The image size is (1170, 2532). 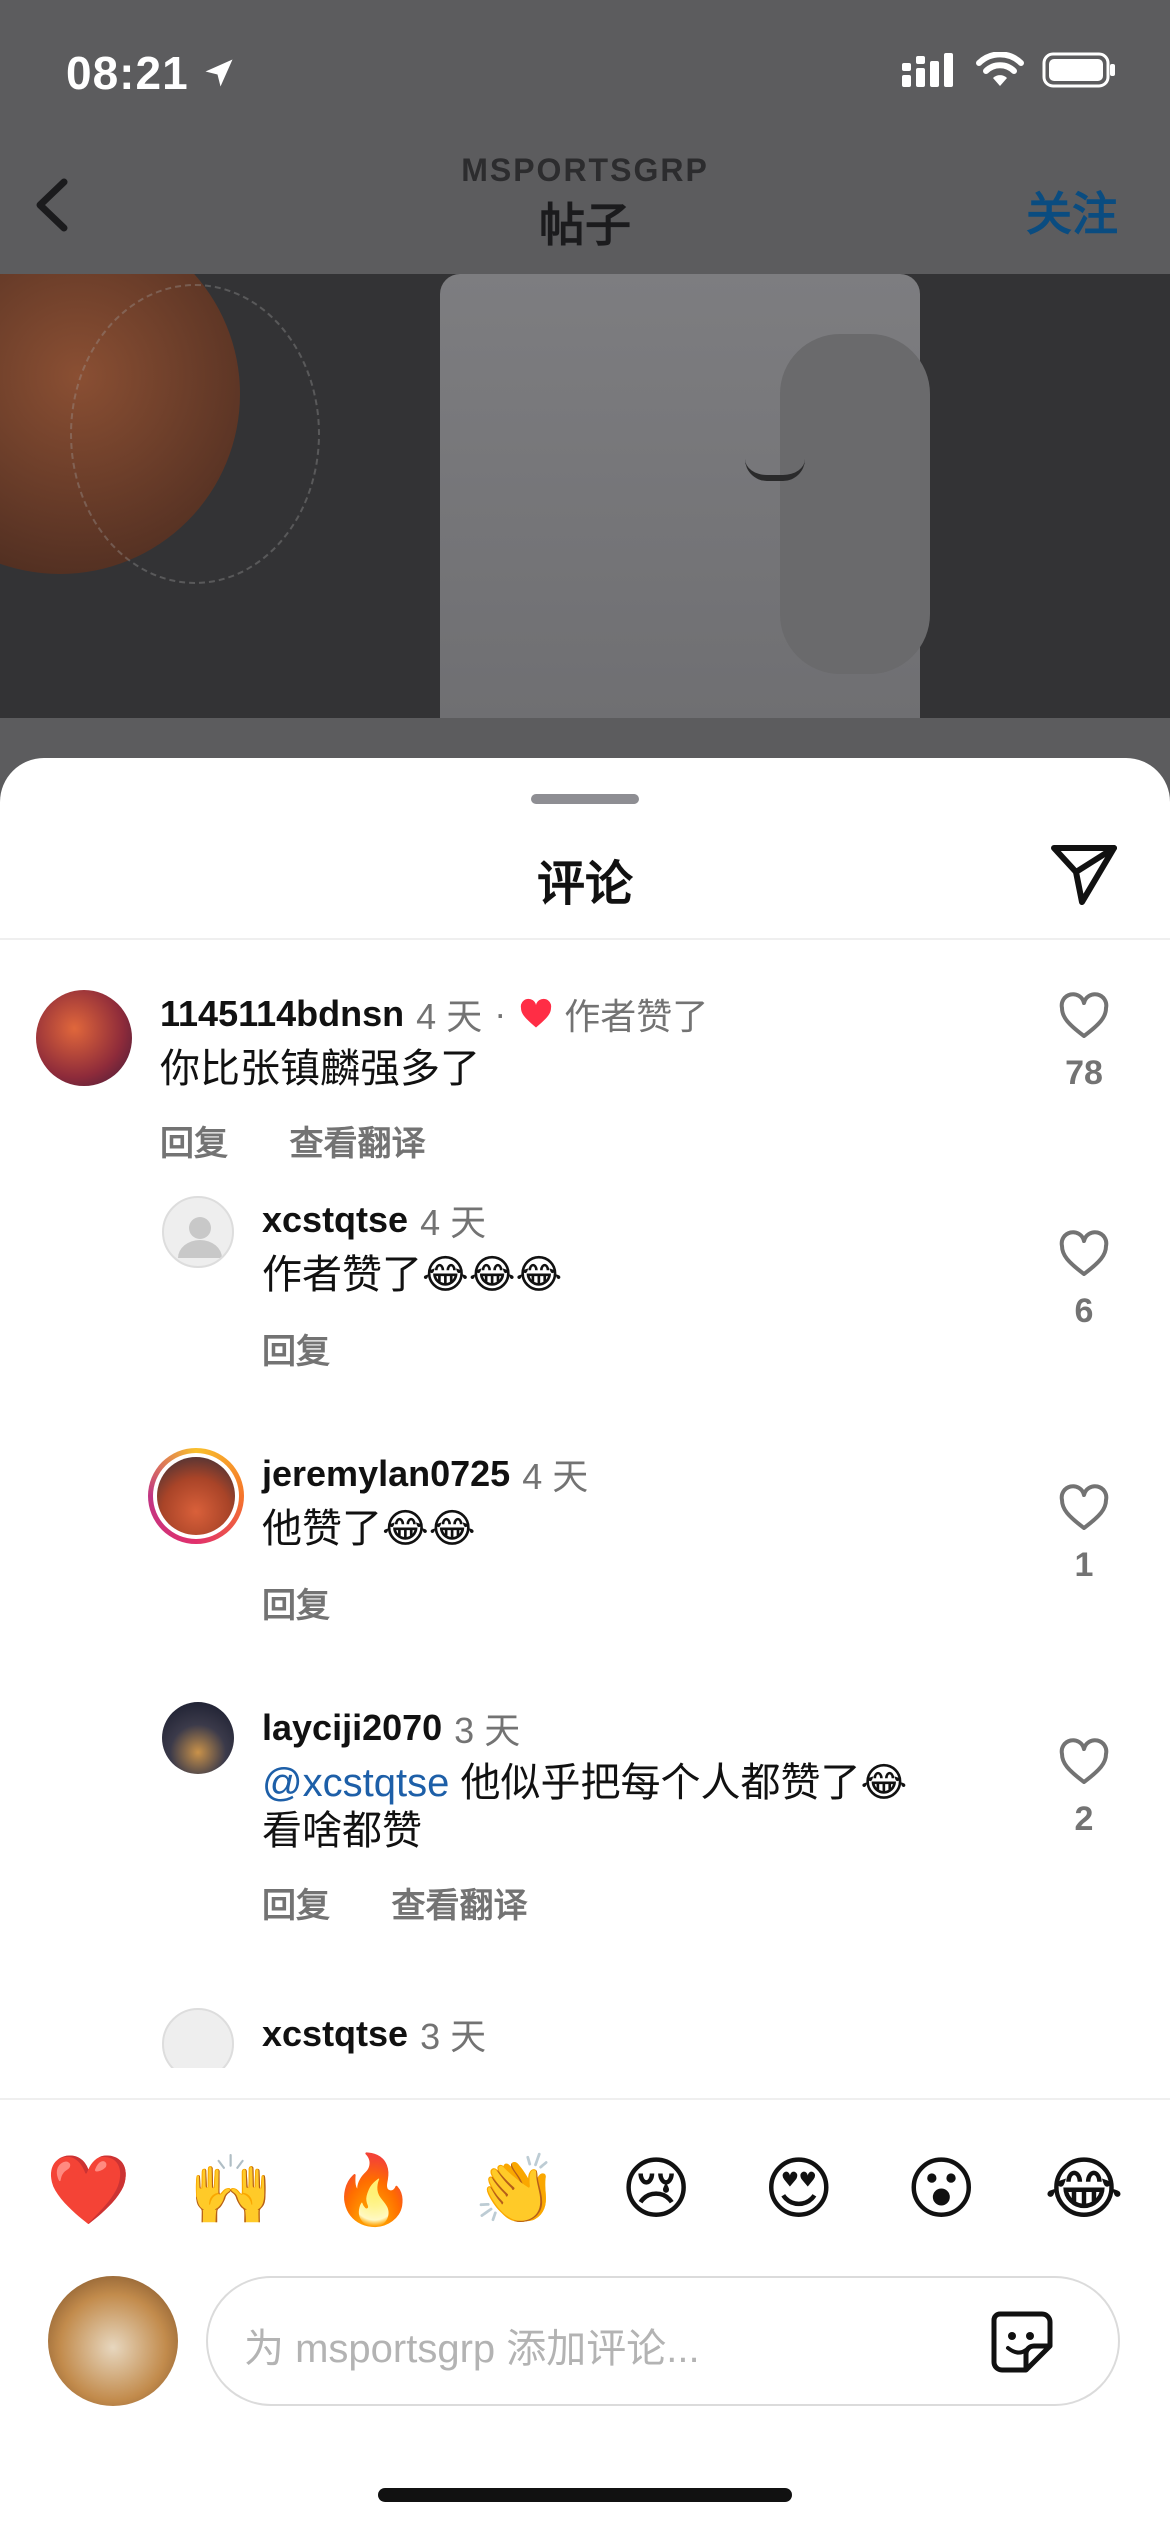 What do you see at coordinates (1084, 1073) in the screenshot?
I see `like-count: 78` at bounding box center [1084, 1073].